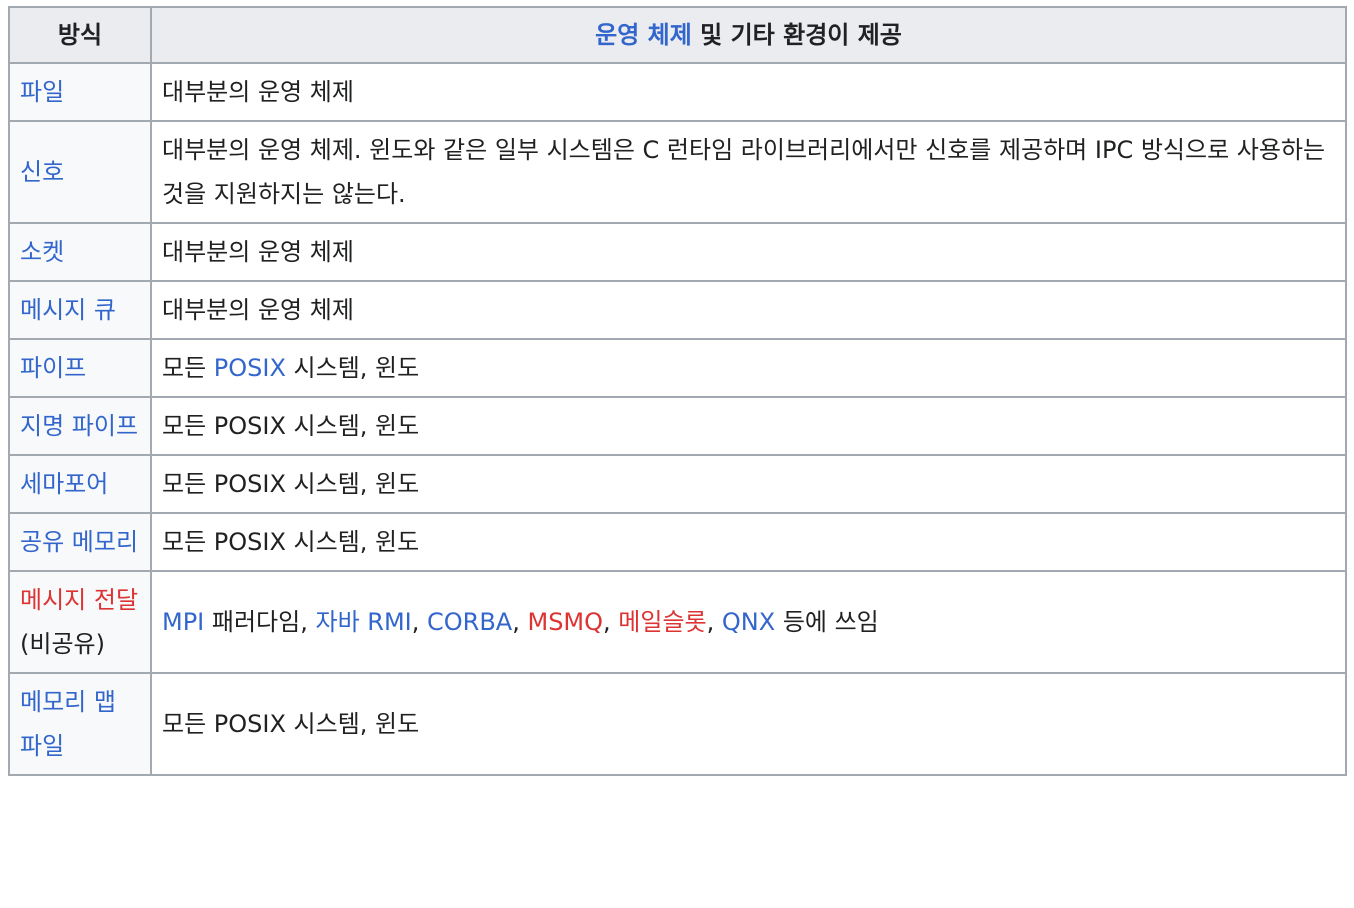 This screenshot has height=908, width=1354. I want to click on method-cell: 메모리 맵 파일, so click(80, 724).